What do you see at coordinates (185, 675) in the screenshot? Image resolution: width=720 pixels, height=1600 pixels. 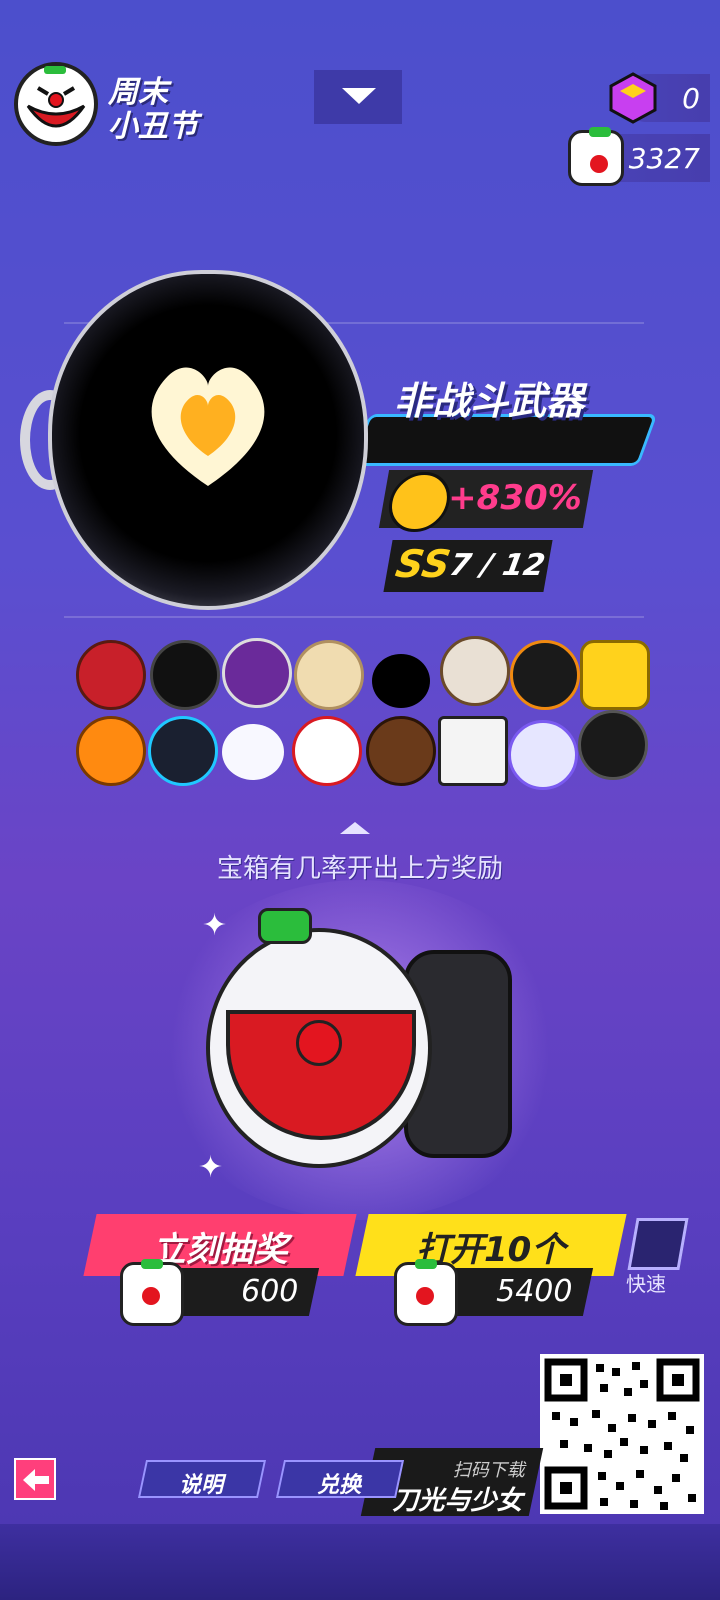 I see `black-hair-halo-icon` at bounding box center [185, 675].